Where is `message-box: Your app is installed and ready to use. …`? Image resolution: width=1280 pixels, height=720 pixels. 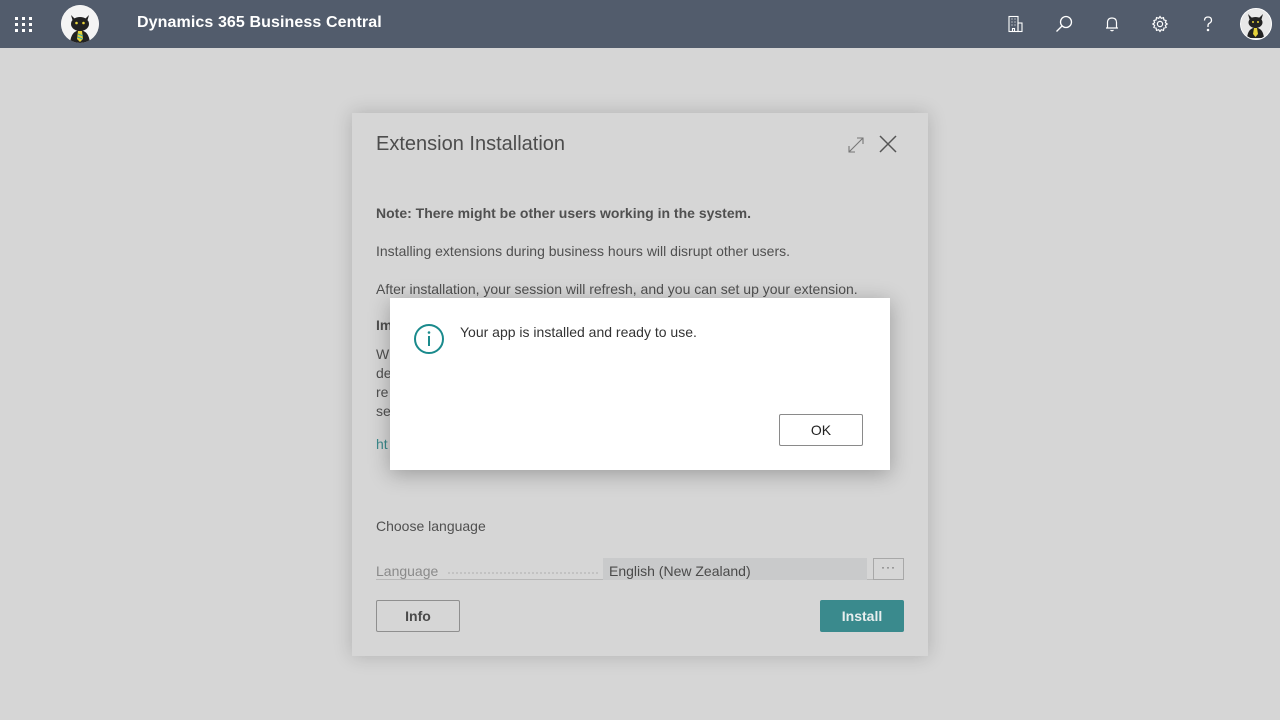 message-box: Your app is installed and ready to use. … is located at coordinates (640, 384).